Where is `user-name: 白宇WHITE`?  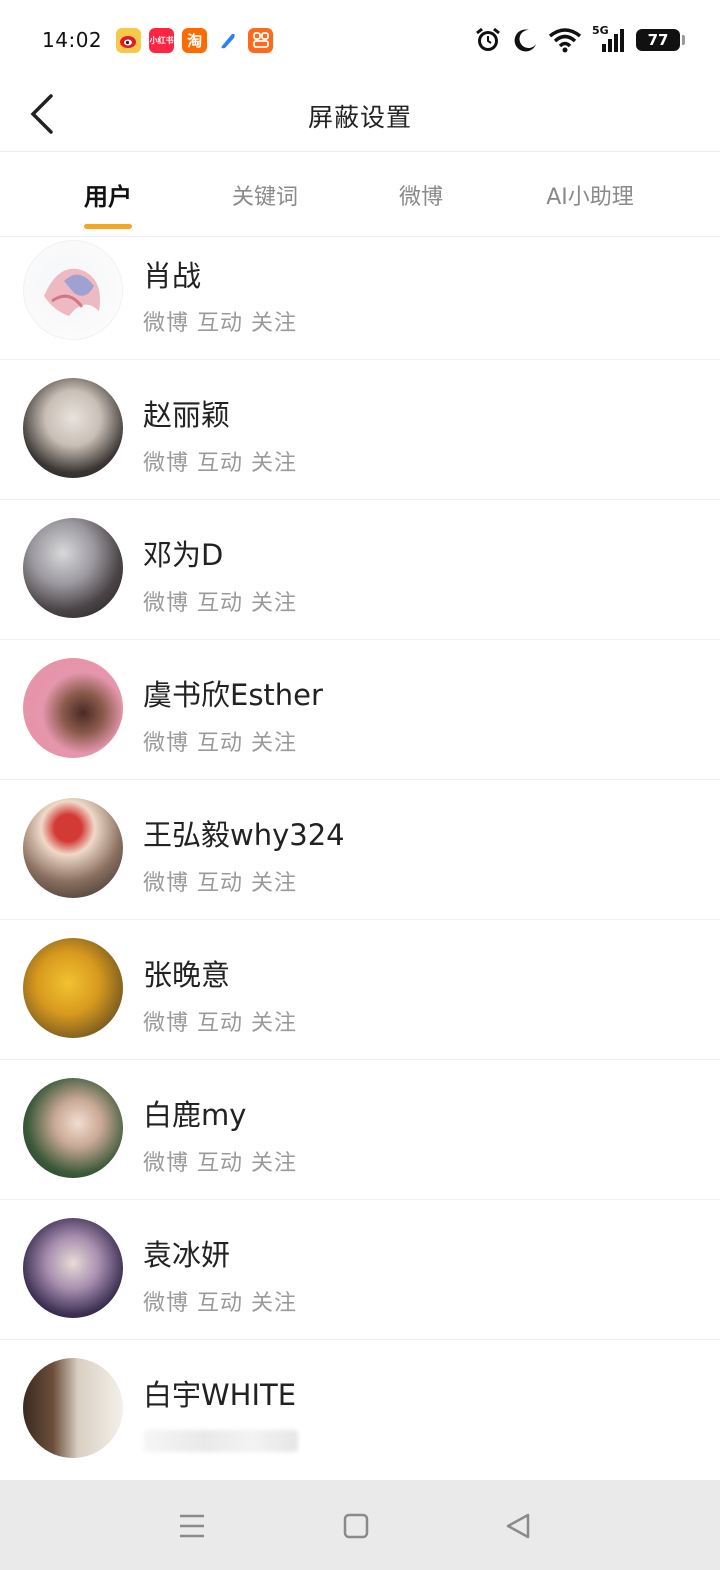 user-name: 白宇WHITE is located at coordinates (220, 1395).